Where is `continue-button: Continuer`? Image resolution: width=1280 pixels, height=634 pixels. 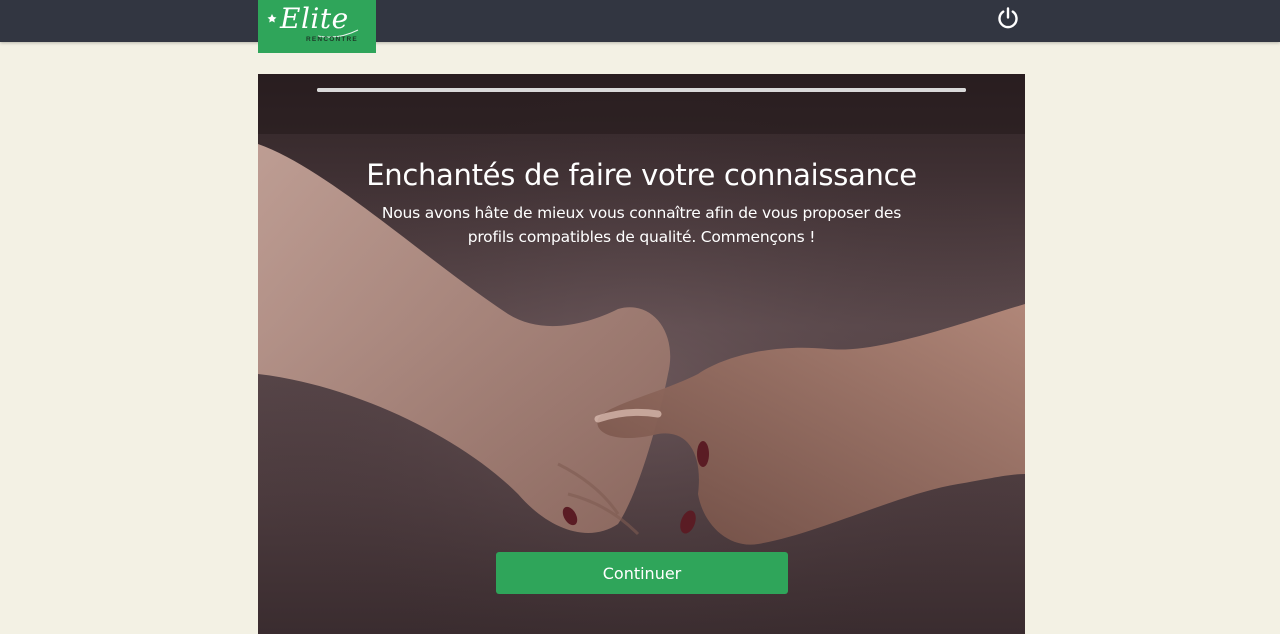
continue-button: Continuer is located at coordinates (642, 573).